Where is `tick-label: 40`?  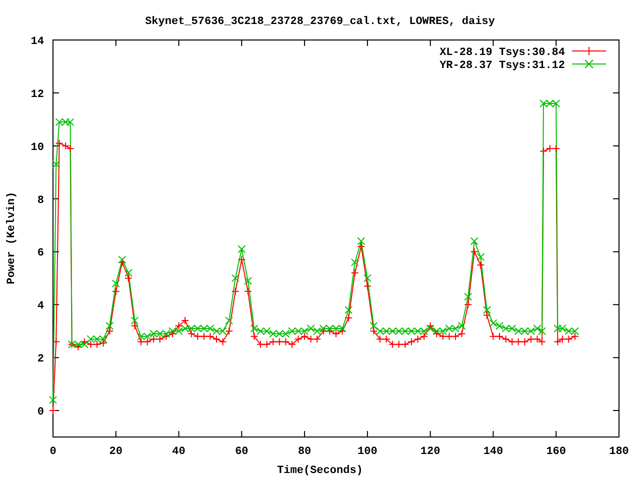
tick-label: 40 is located at coordinates (179, 452).